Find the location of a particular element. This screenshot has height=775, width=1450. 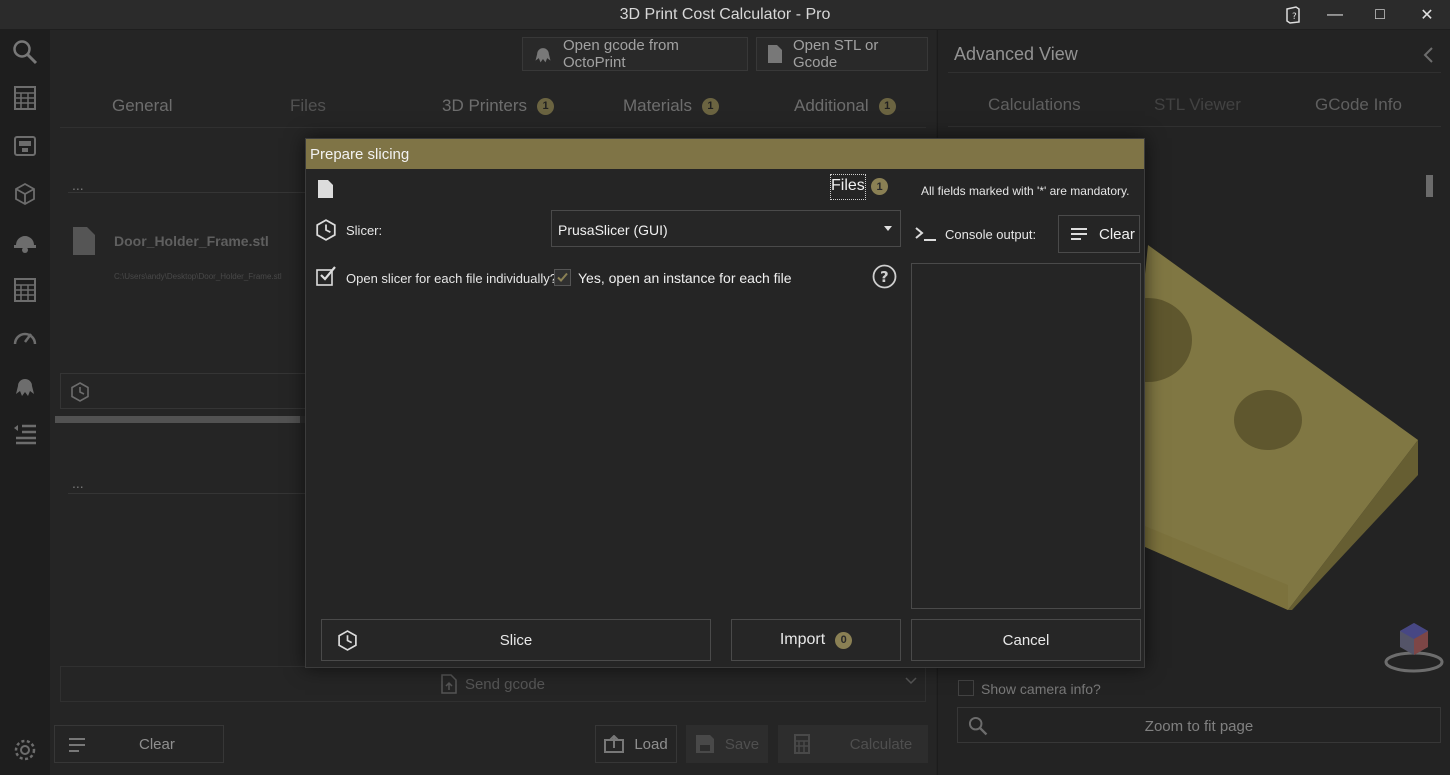

open-each-label: Open slicer for each file individually? is located at coordinates (451, 278).